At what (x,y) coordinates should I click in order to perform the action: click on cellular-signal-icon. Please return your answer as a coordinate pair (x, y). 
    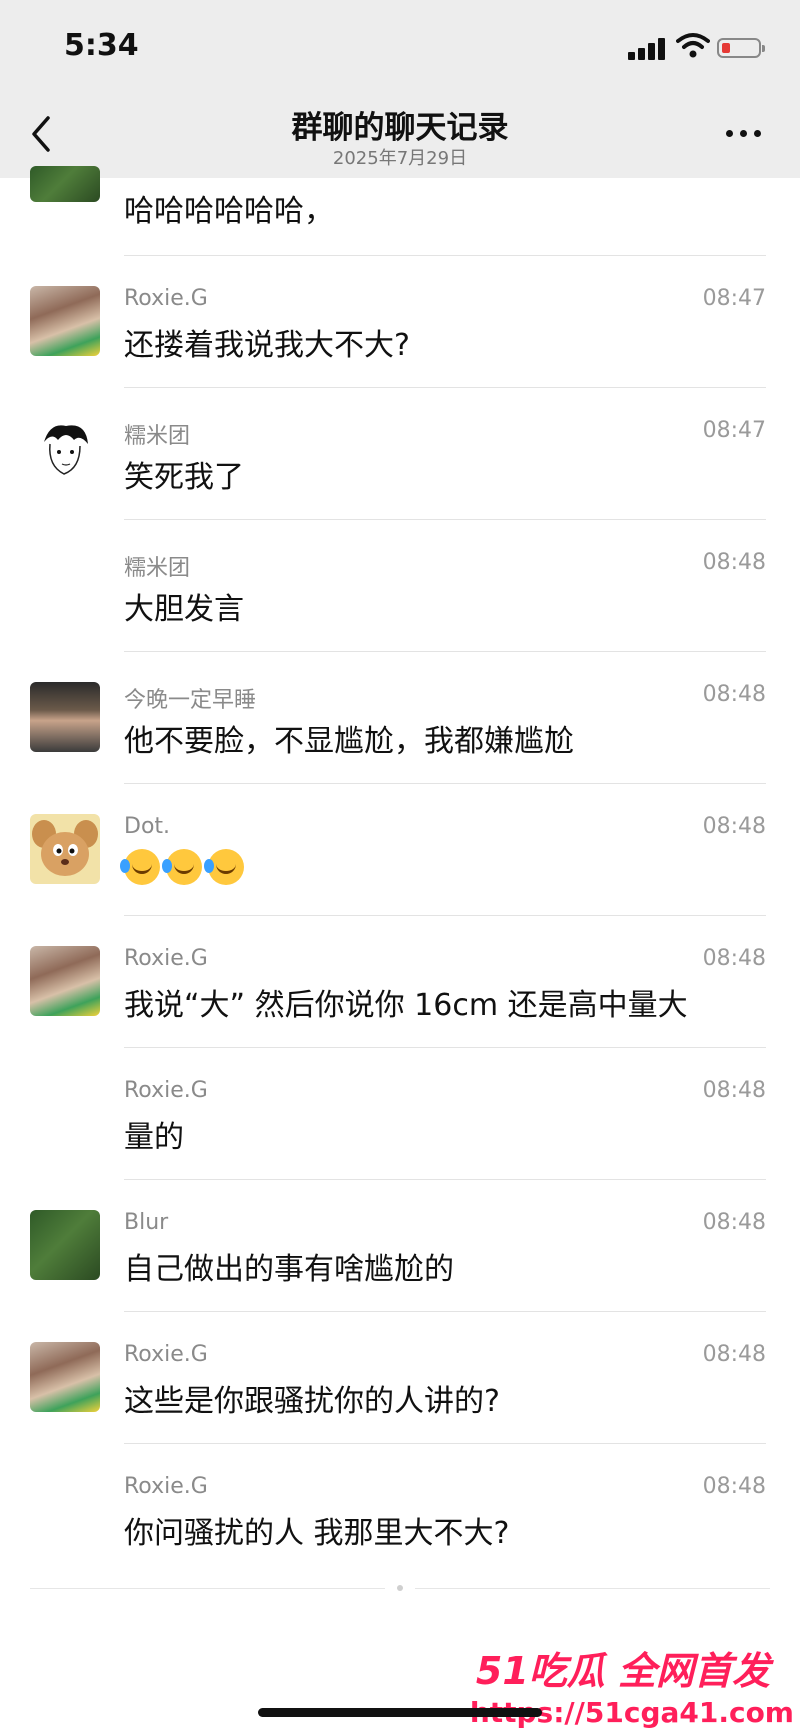
    Looking at the image, I should click on (648, 48).